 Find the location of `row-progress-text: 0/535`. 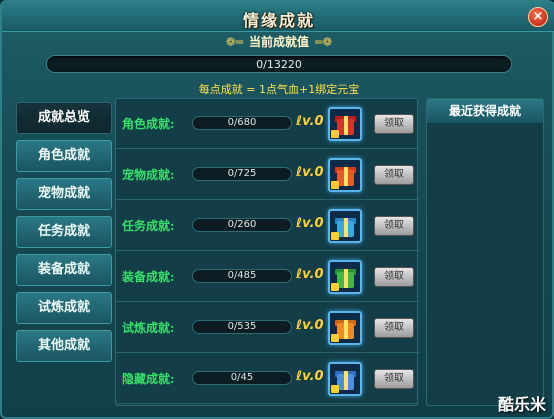

row-progress-text: 0/535 is located at coordinates (242, 326).